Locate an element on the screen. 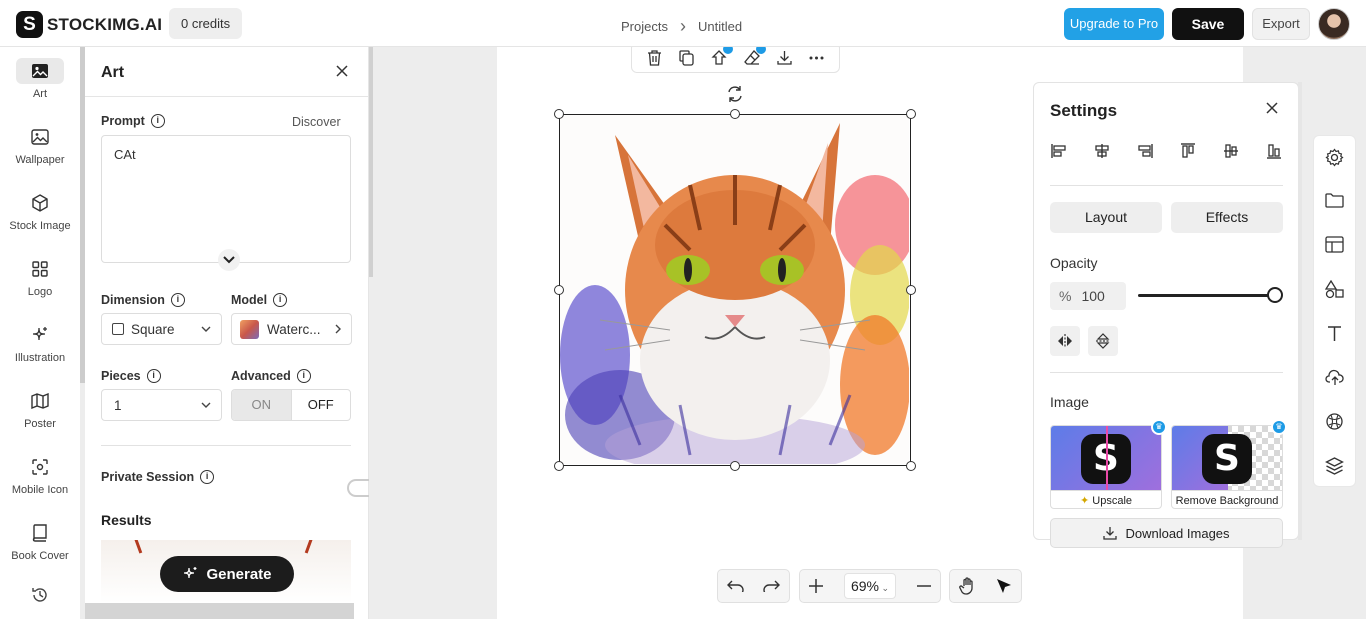 This screenshot has height=619, width=1366. resize-handle-sw is located at coordinates (559, 466).